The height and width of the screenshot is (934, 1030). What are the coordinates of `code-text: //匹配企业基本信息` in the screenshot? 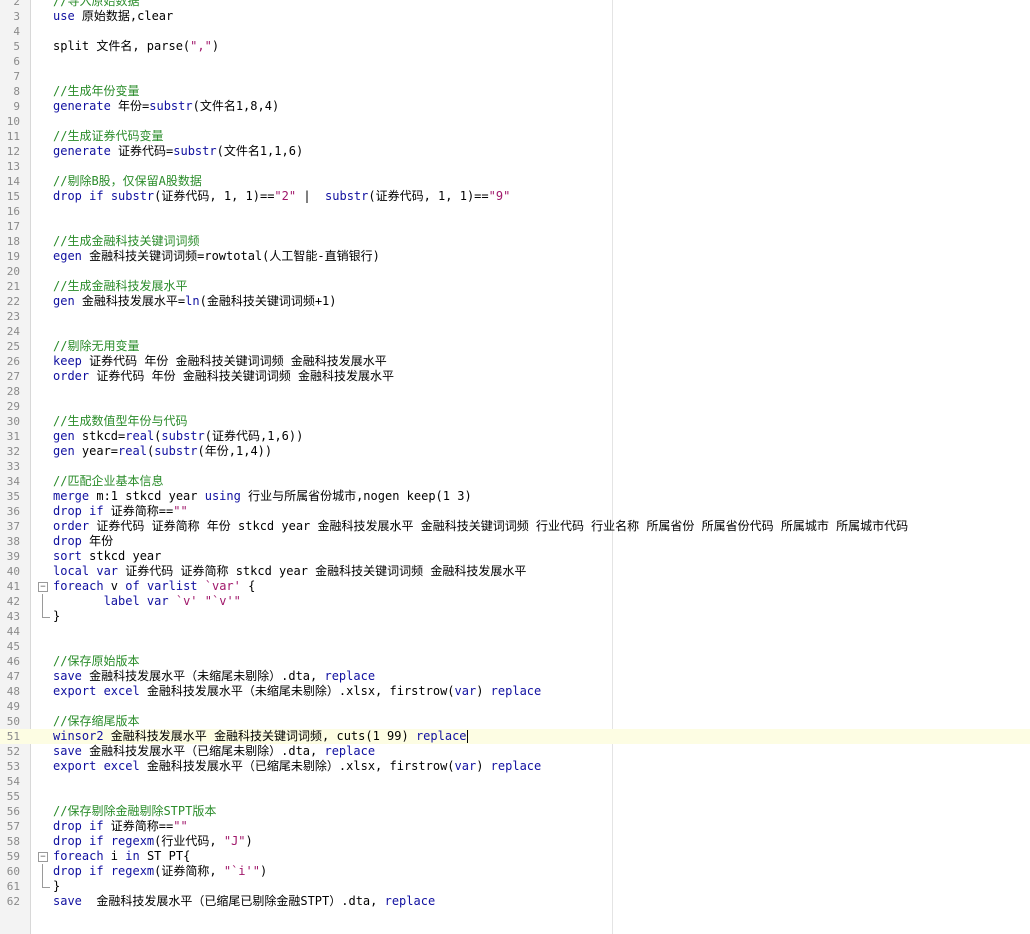 It's located at (108, 481).